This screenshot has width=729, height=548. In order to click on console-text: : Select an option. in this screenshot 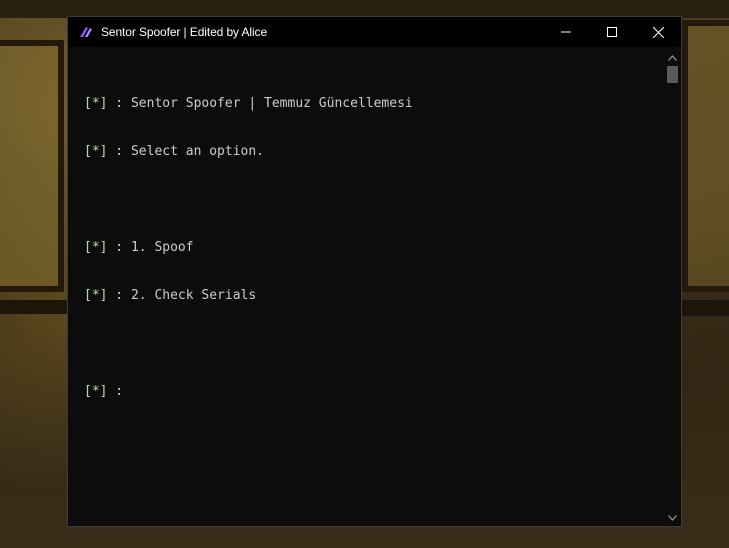, I will do `click(186, 151)`.